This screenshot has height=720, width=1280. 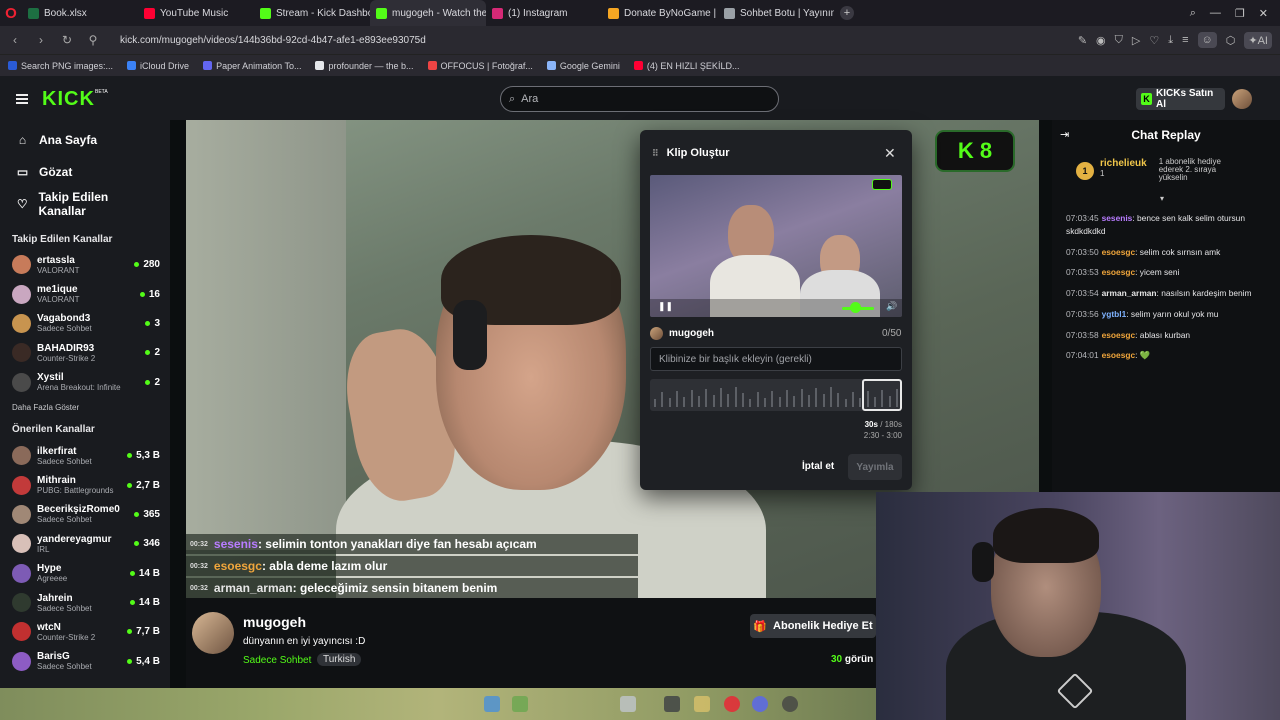 I want to click on browser-tab: Stream - Kick Dashboard, so click(x=312, y=13).